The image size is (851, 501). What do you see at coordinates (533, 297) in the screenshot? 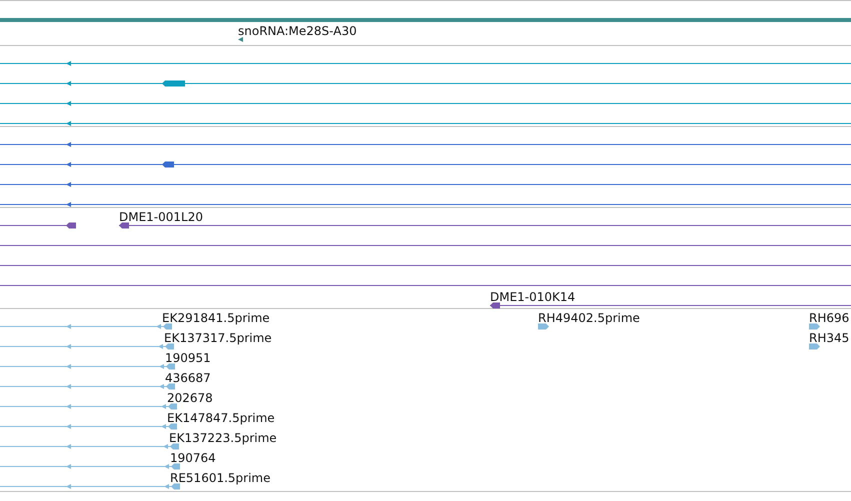
I see `feature-label: DME1-010K14` at bounding box center [533, 297].